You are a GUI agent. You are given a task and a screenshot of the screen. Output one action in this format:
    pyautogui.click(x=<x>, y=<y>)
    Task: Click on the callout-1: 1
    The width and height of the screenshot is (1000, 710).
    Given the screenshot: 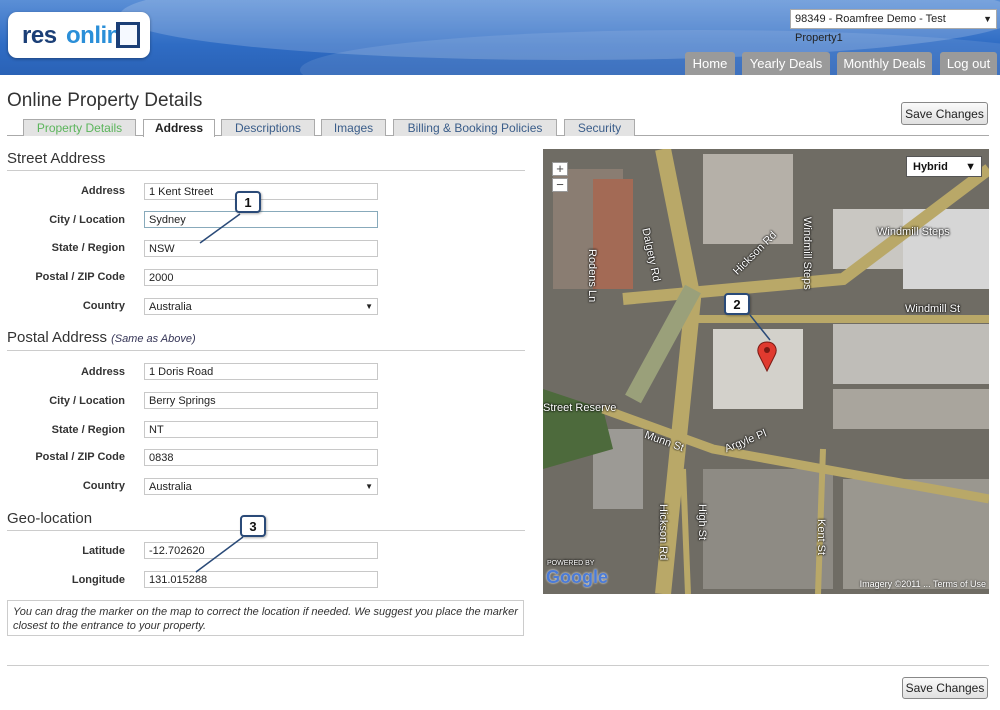 What is the action you would take?
    pyautogui.click(x=248, y=202)
    